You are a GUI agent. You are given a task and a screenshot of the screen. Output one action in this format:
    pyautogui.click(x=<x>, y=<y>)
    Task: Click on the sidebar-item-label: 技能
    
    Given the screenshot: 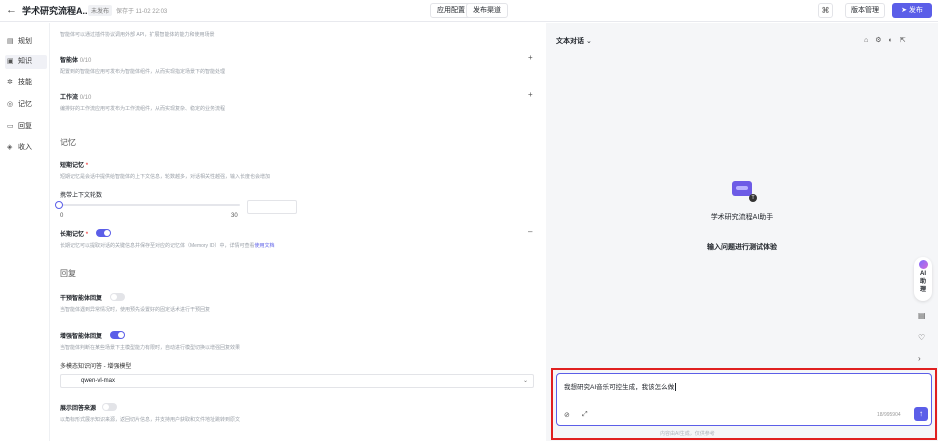 What is the action you would take?
    pyautogui.click(x=25, y=82)
    